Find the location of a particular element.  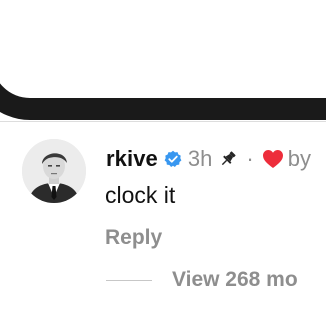

view-more-replies: View 268 mo is located at coordinates (202, 280).